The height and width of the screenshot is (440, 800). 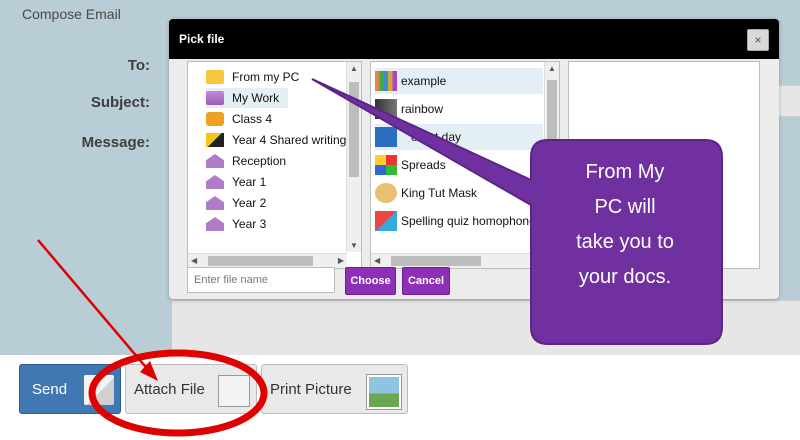 What do you see at coordinates (267, 260) in the screenshot?
I see `folder-scrollbar-horizontal: ◀ ▶` at bounding box center [267, 260].